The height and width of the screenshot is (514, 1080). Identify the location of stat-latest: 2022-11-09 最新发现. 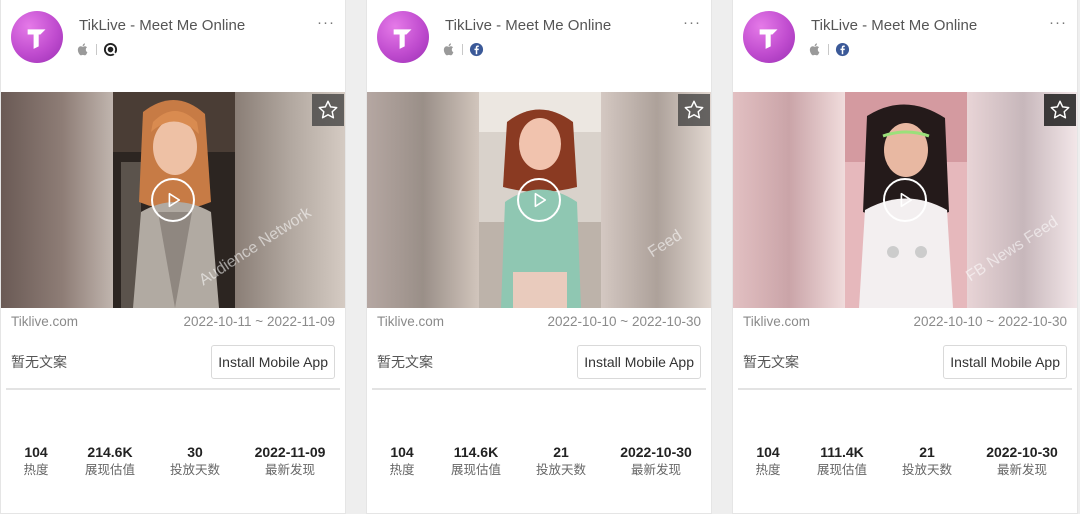
(290, 461).